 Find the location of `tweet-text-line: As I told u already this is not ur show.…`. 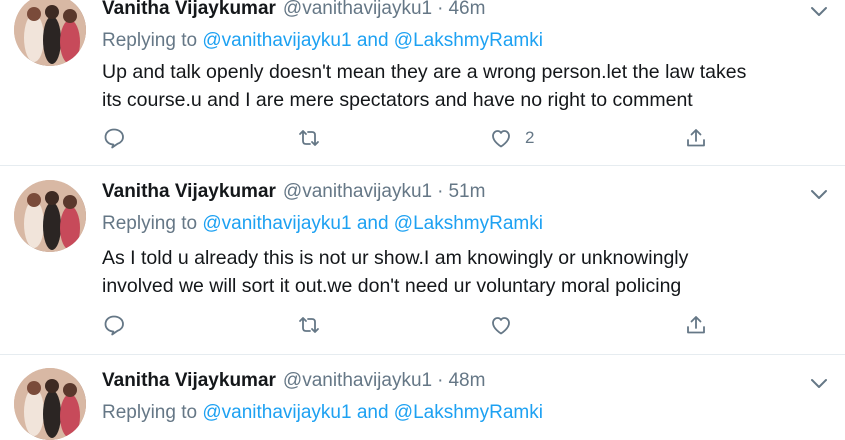

tweet-text-line: As I told u already this is not ur show.… is located at coordinates (395, 258).